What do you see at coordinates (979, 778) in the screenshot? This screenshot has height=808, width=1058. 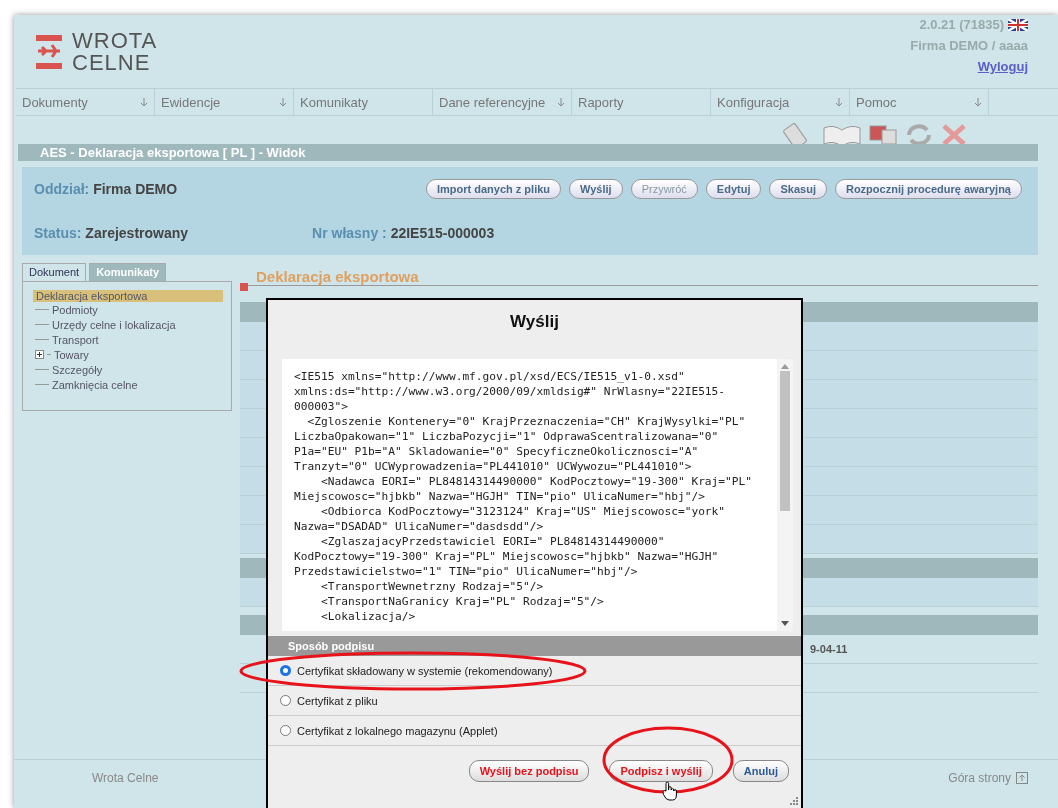 I see `back-to-top-link: Góra strony` at bounding box center [979, 778].